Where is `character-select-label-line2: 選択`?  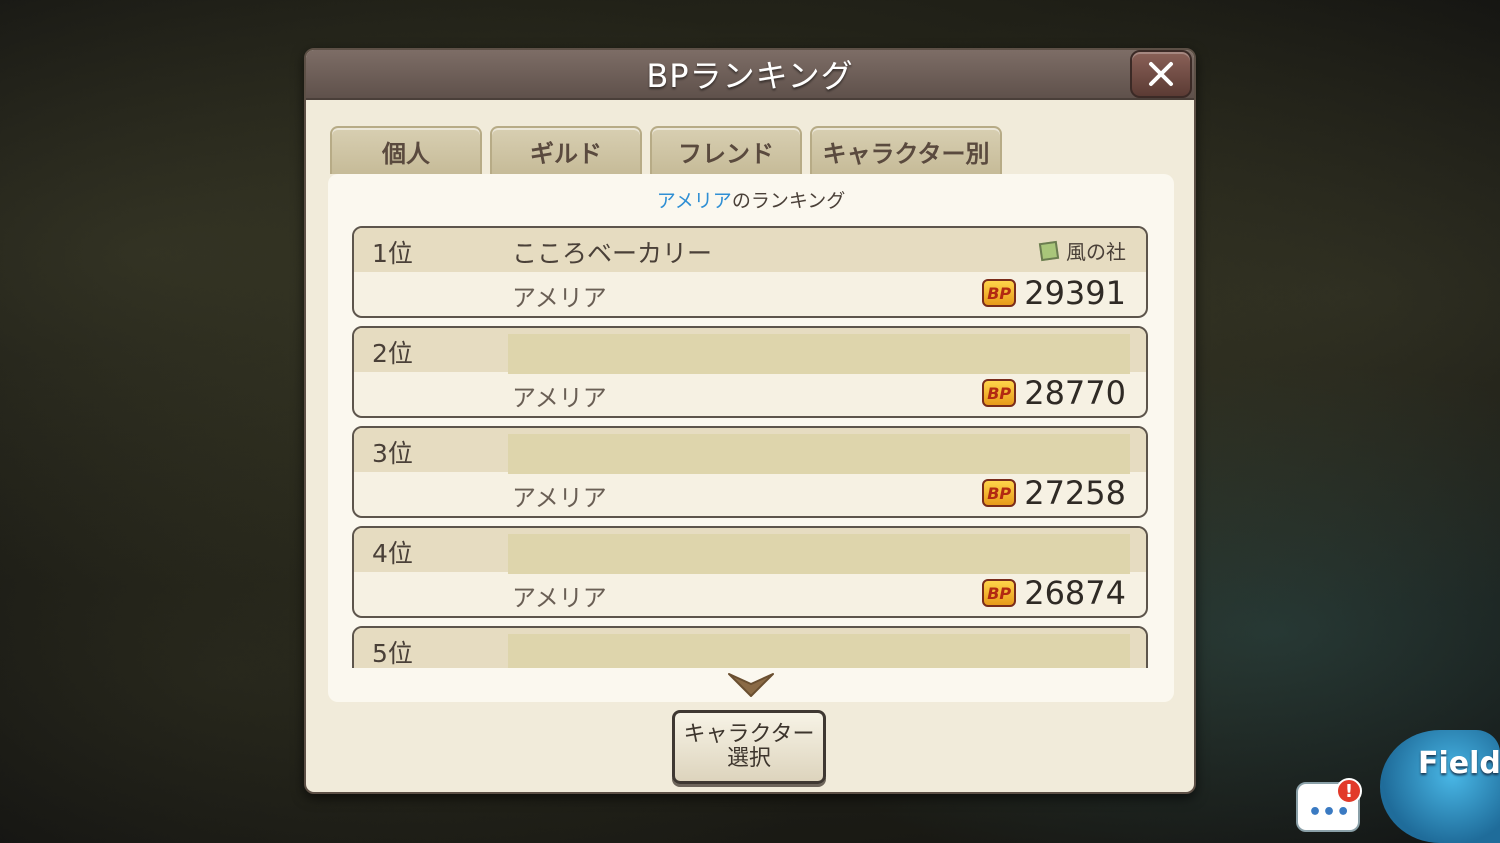 character-select-label-line2: 選択 is located at coordinates (748, 758).